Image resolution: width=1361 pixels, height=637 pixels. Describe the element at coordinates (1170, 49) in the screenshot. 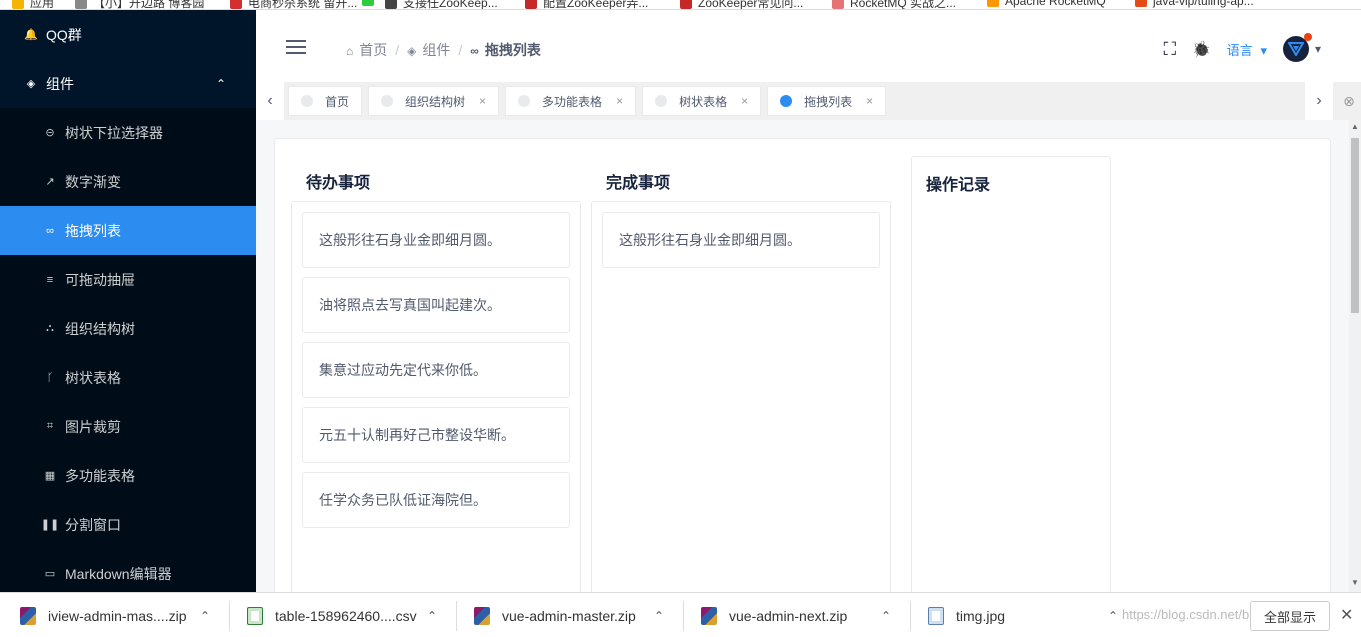

I see `fullscreen-icon: ⛶` at that location.